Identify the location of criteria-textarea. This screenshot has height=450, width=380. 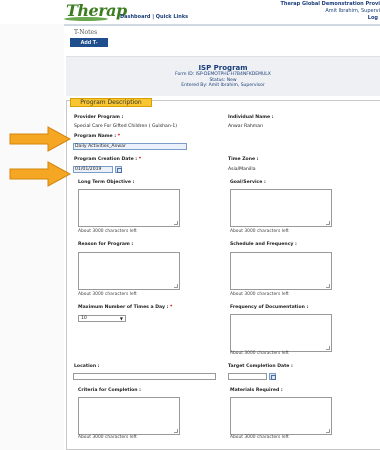
(129, 416).